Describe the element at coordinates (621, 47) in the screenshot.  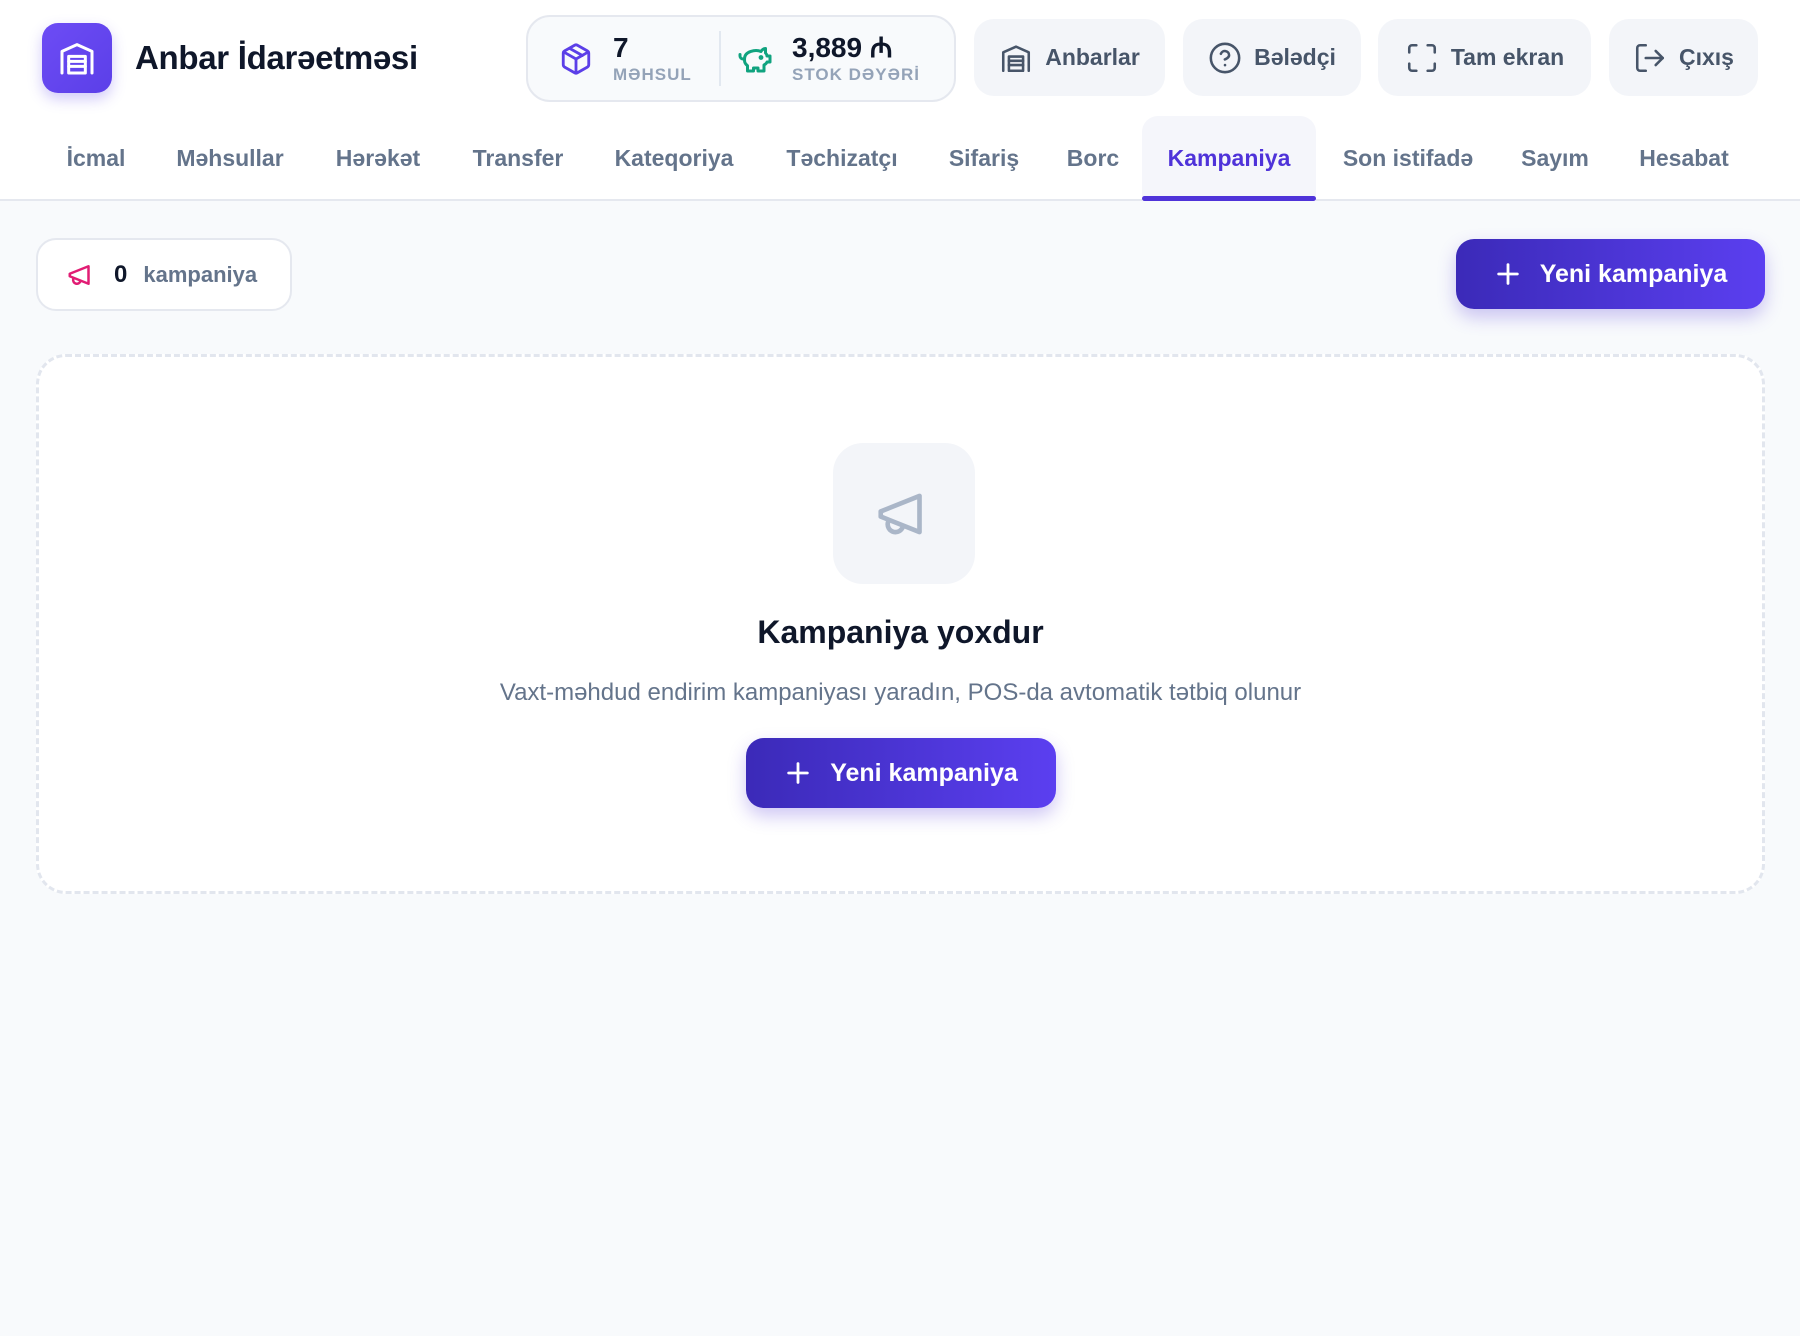
I see `stat-products-value: 7` at that location.